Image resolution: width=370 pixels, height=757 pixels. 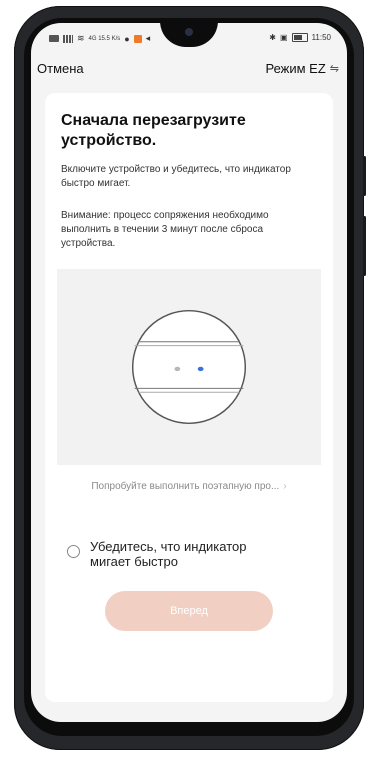 I want to click on top-nav: Отмена Режим EZ ⇋, so click(x=189, y=68).